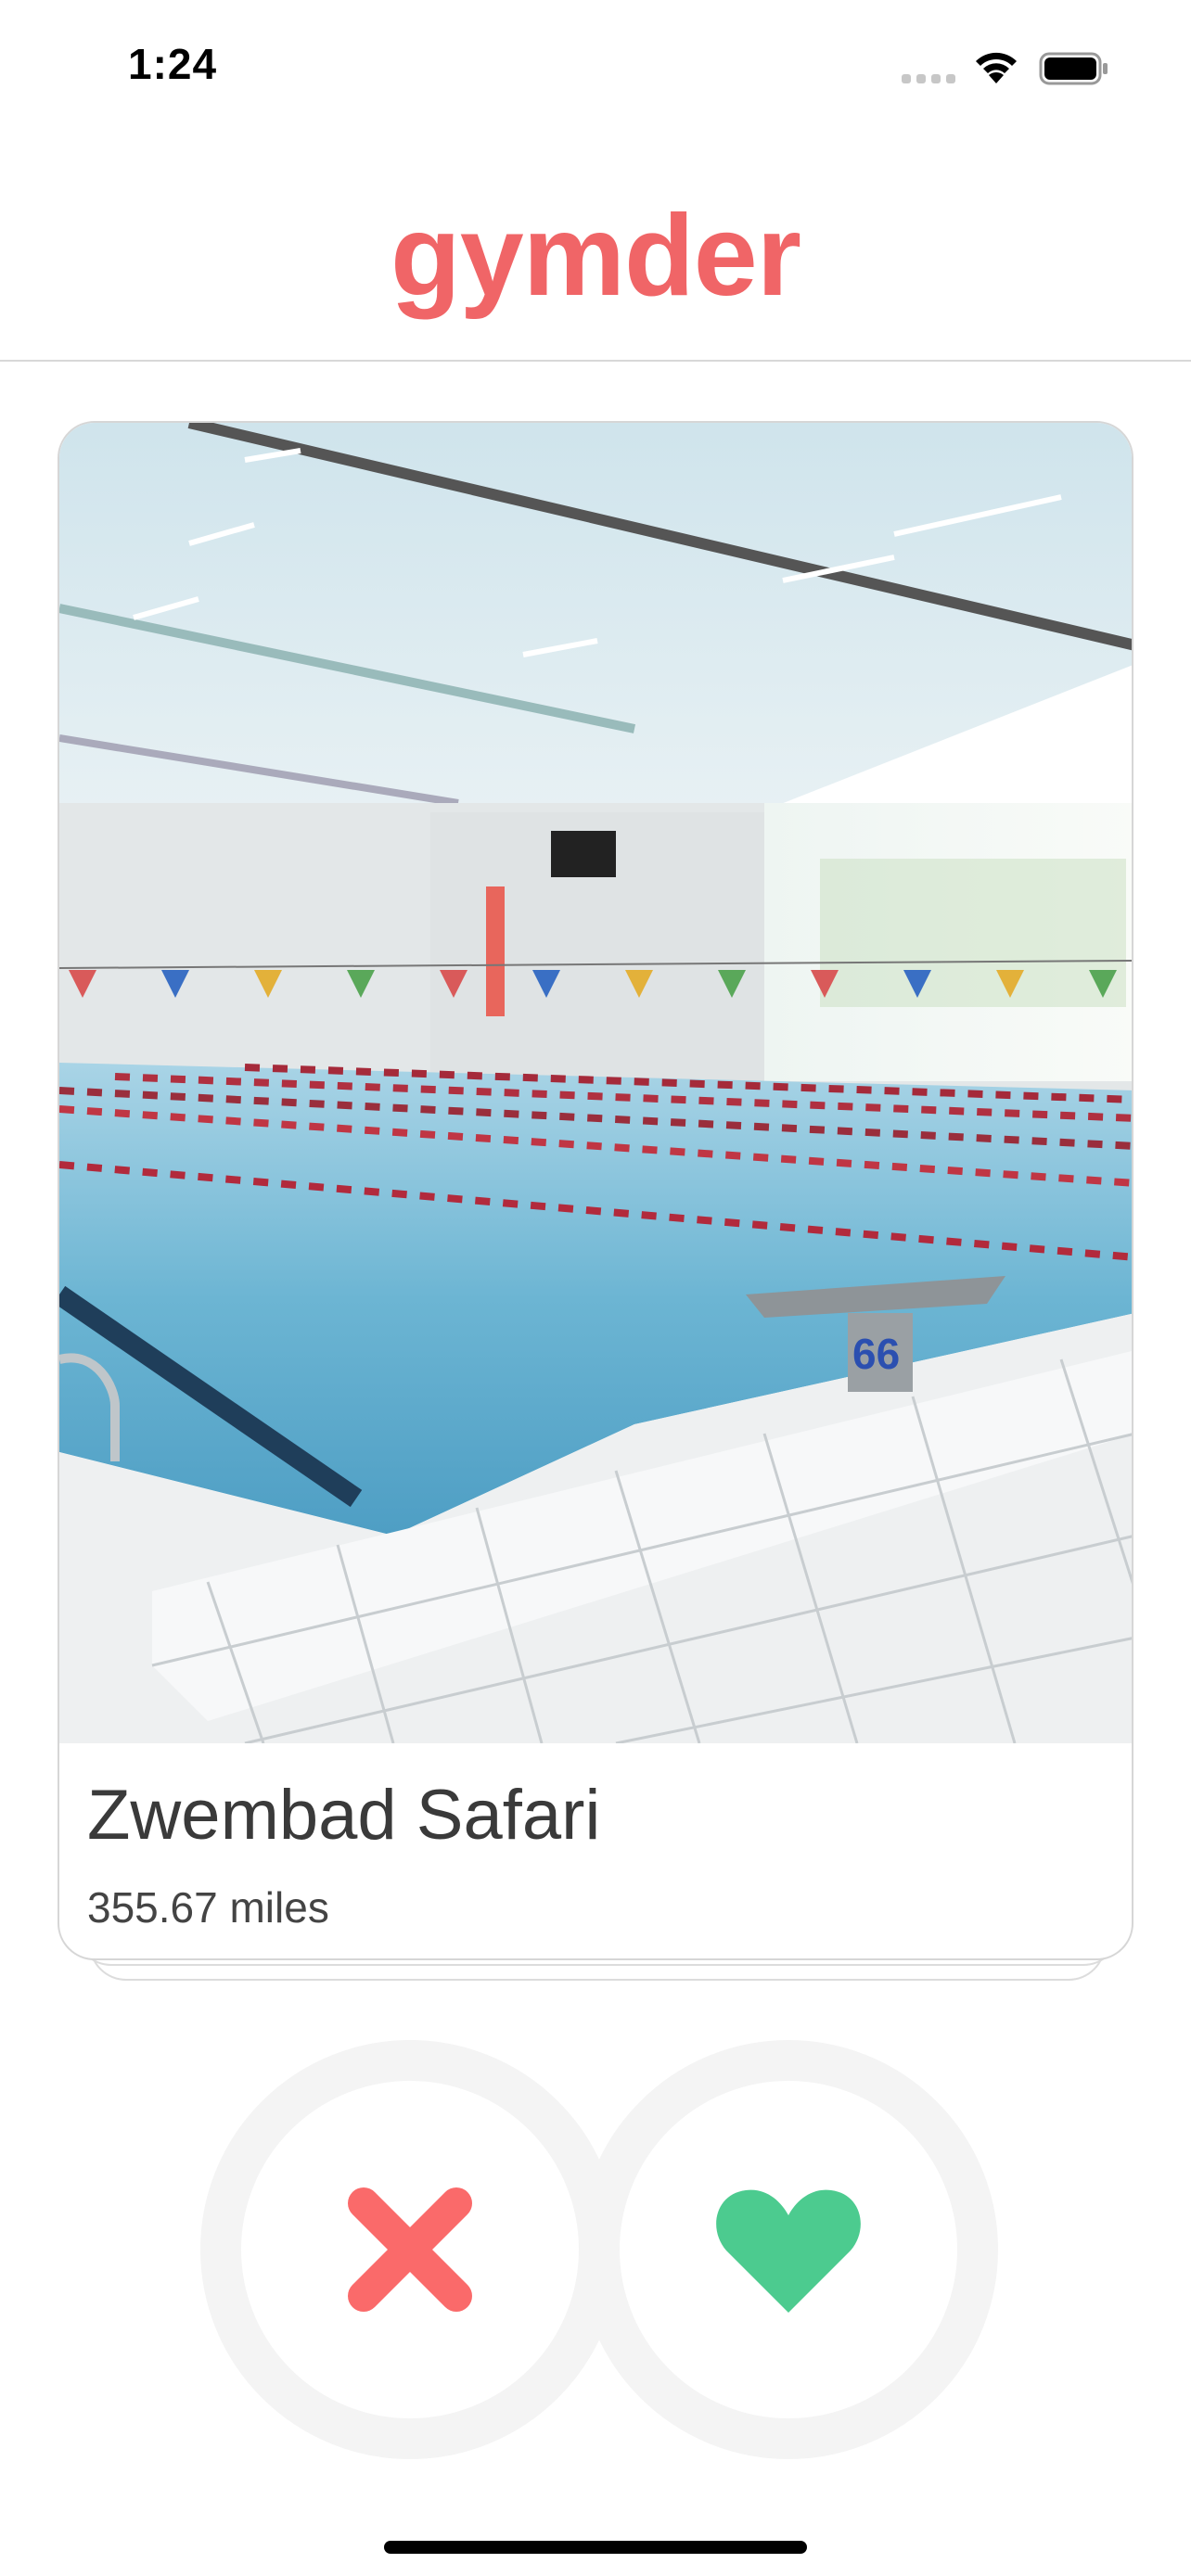  I want to click on nope-button, so click(410, 2249).